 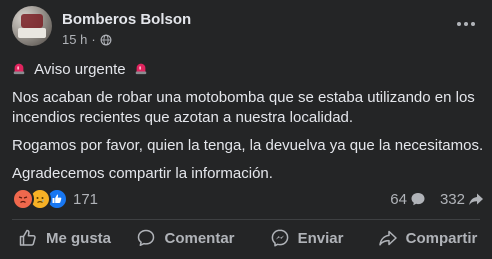 I want to click on share-button-label: Compartir, so click(x=441, y=238).